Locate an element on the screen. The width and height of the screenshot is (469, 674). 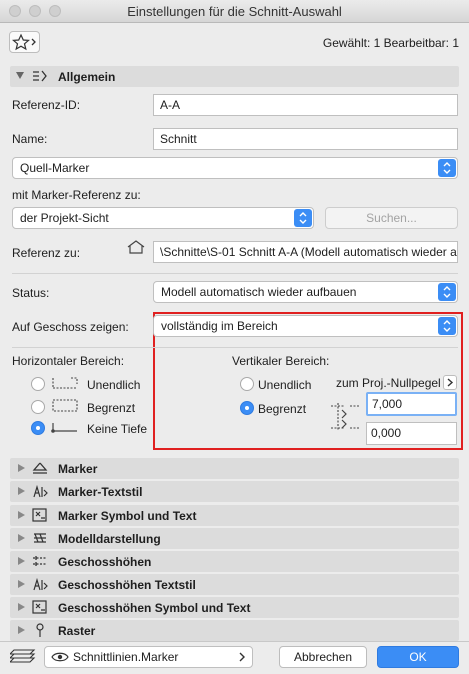
section-label: Marker-Textstil is located at coordinates (100, 492).